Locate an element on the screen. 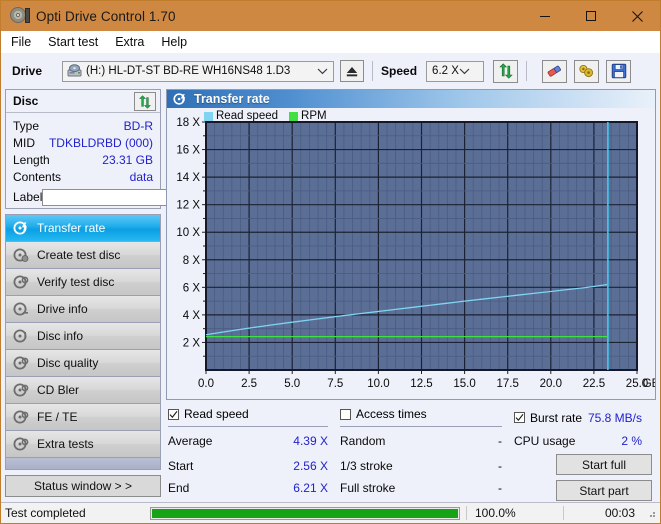  sidebar-item-create-test-disc: Create test disc is located at coordinates (83, 255).